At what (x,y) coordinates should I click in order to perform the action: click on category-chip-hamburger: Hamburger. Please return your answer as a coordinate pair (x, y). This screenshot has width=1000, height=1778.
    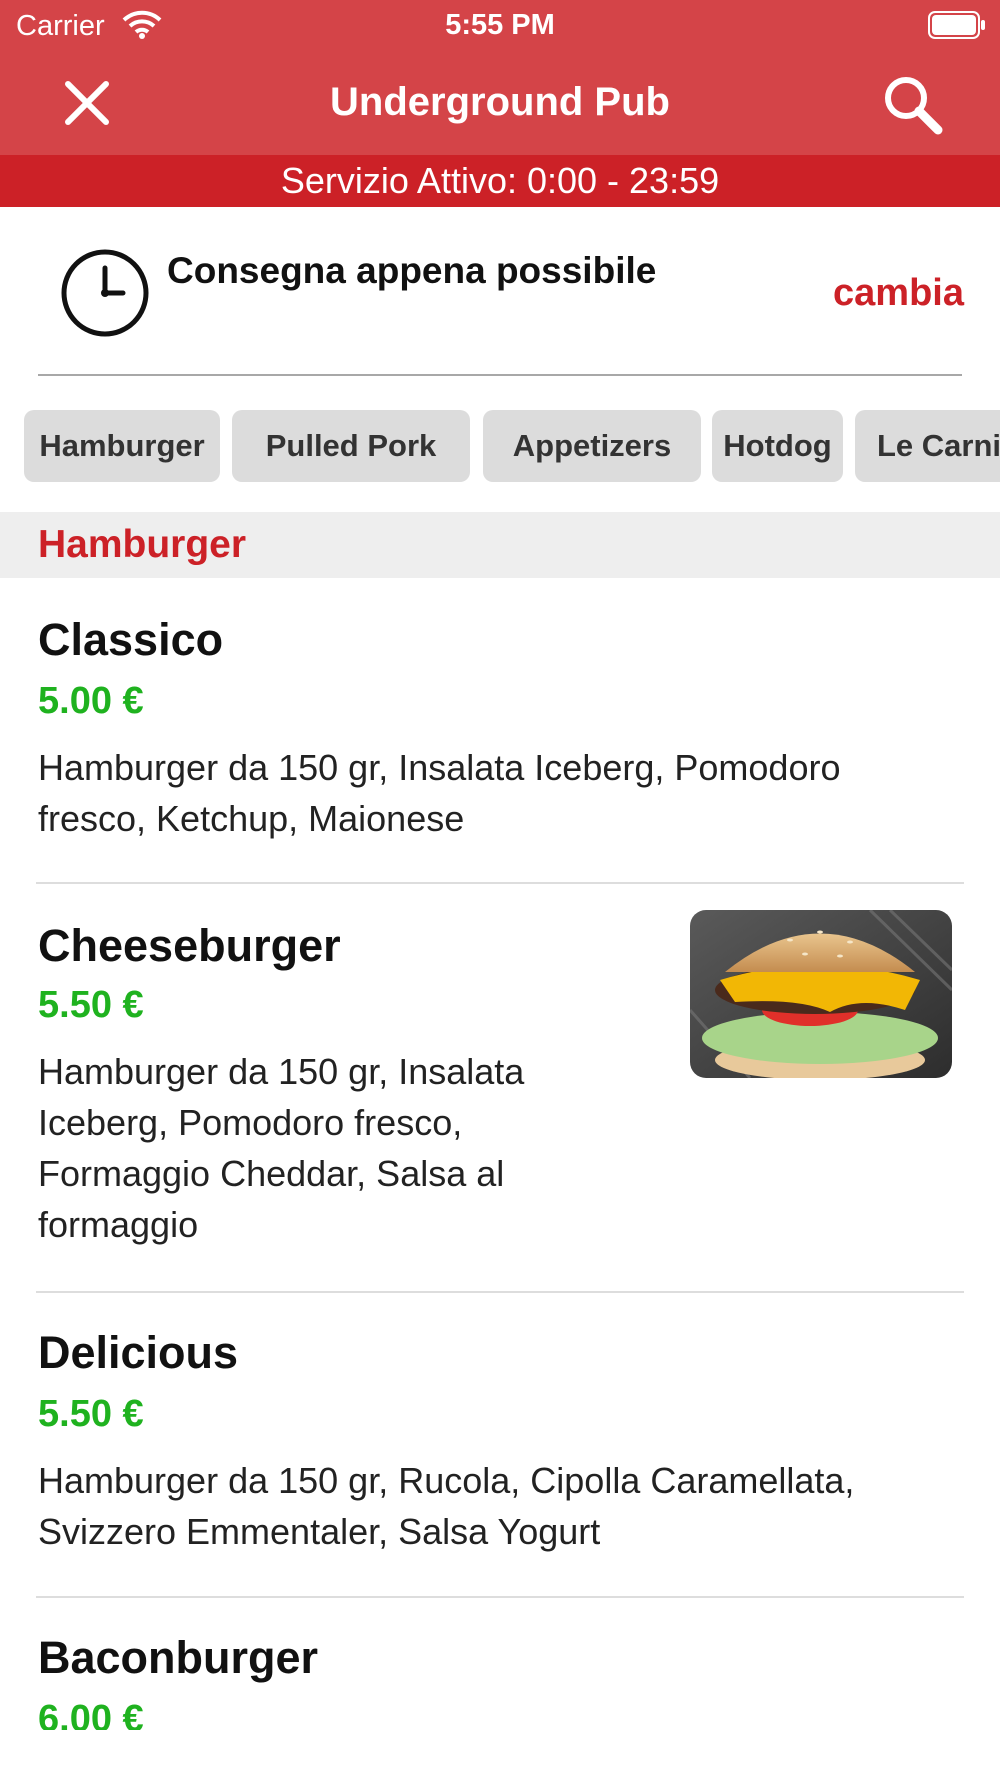
    Looking at the image, I should click on (122, 446).